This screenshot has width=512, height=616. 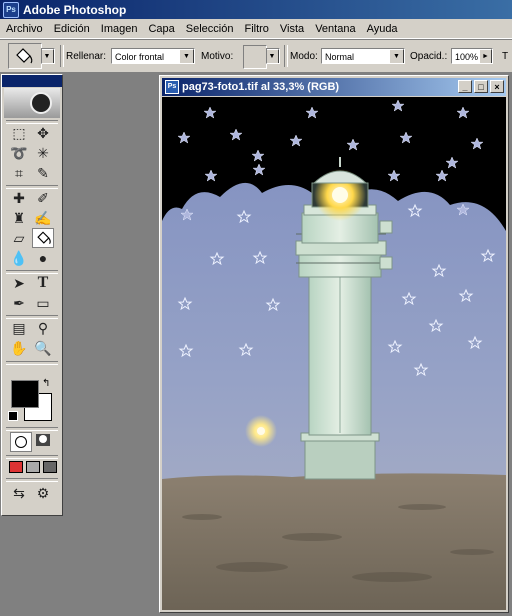 What do you see at coordinates (16, 467) in the screenshot?
I see `standard-screen-mode-icon` at bounding box center [16, 467].